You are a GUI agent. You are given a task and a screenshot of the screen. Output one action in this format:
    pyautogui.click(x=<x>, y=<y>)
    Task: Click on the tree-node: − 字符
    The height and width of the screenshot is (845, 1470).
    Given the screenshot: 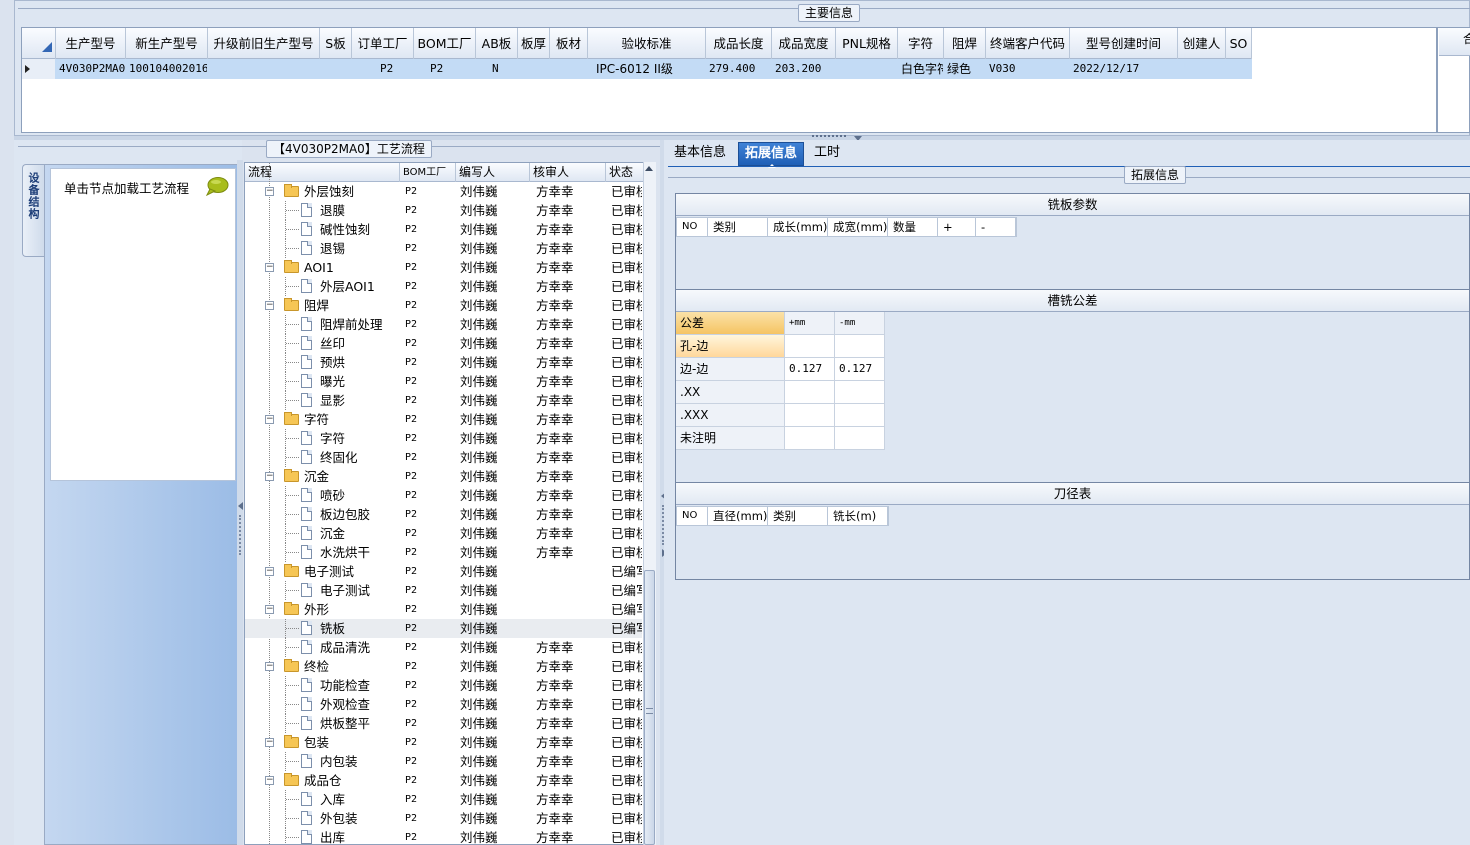 What is the action you would take?
    pyautogui.click(x=322, y=419)
    